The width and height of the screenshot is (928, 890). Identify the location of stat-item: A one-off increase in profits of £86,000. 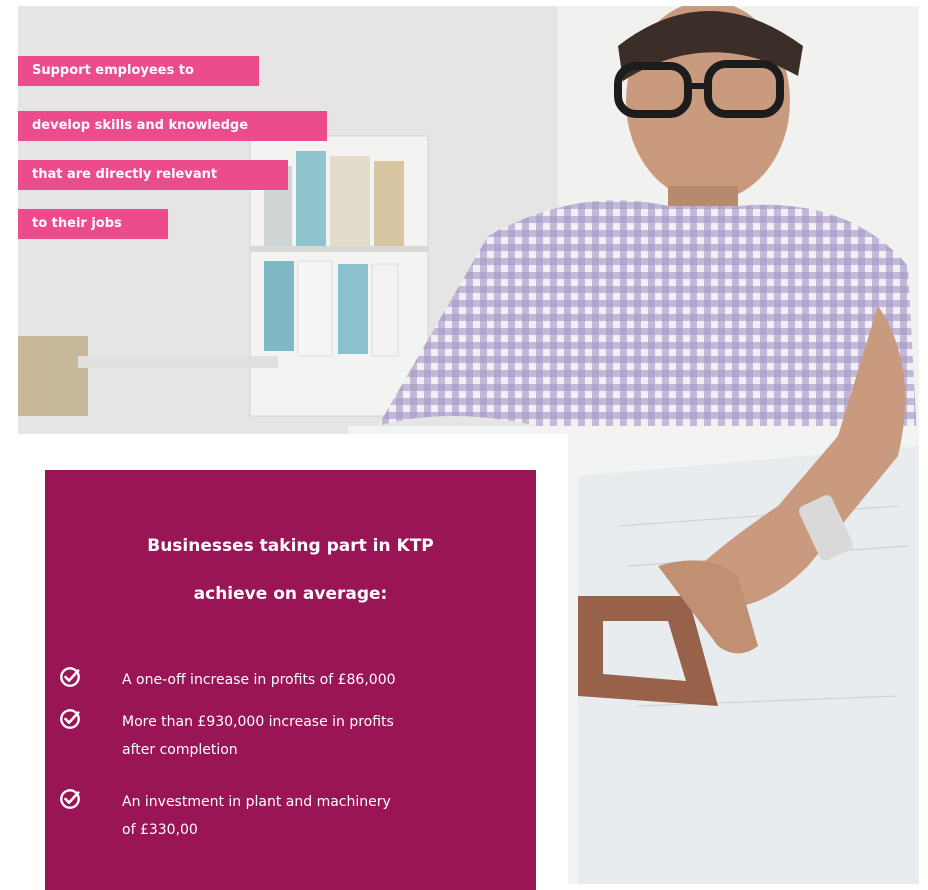
(289, 681).